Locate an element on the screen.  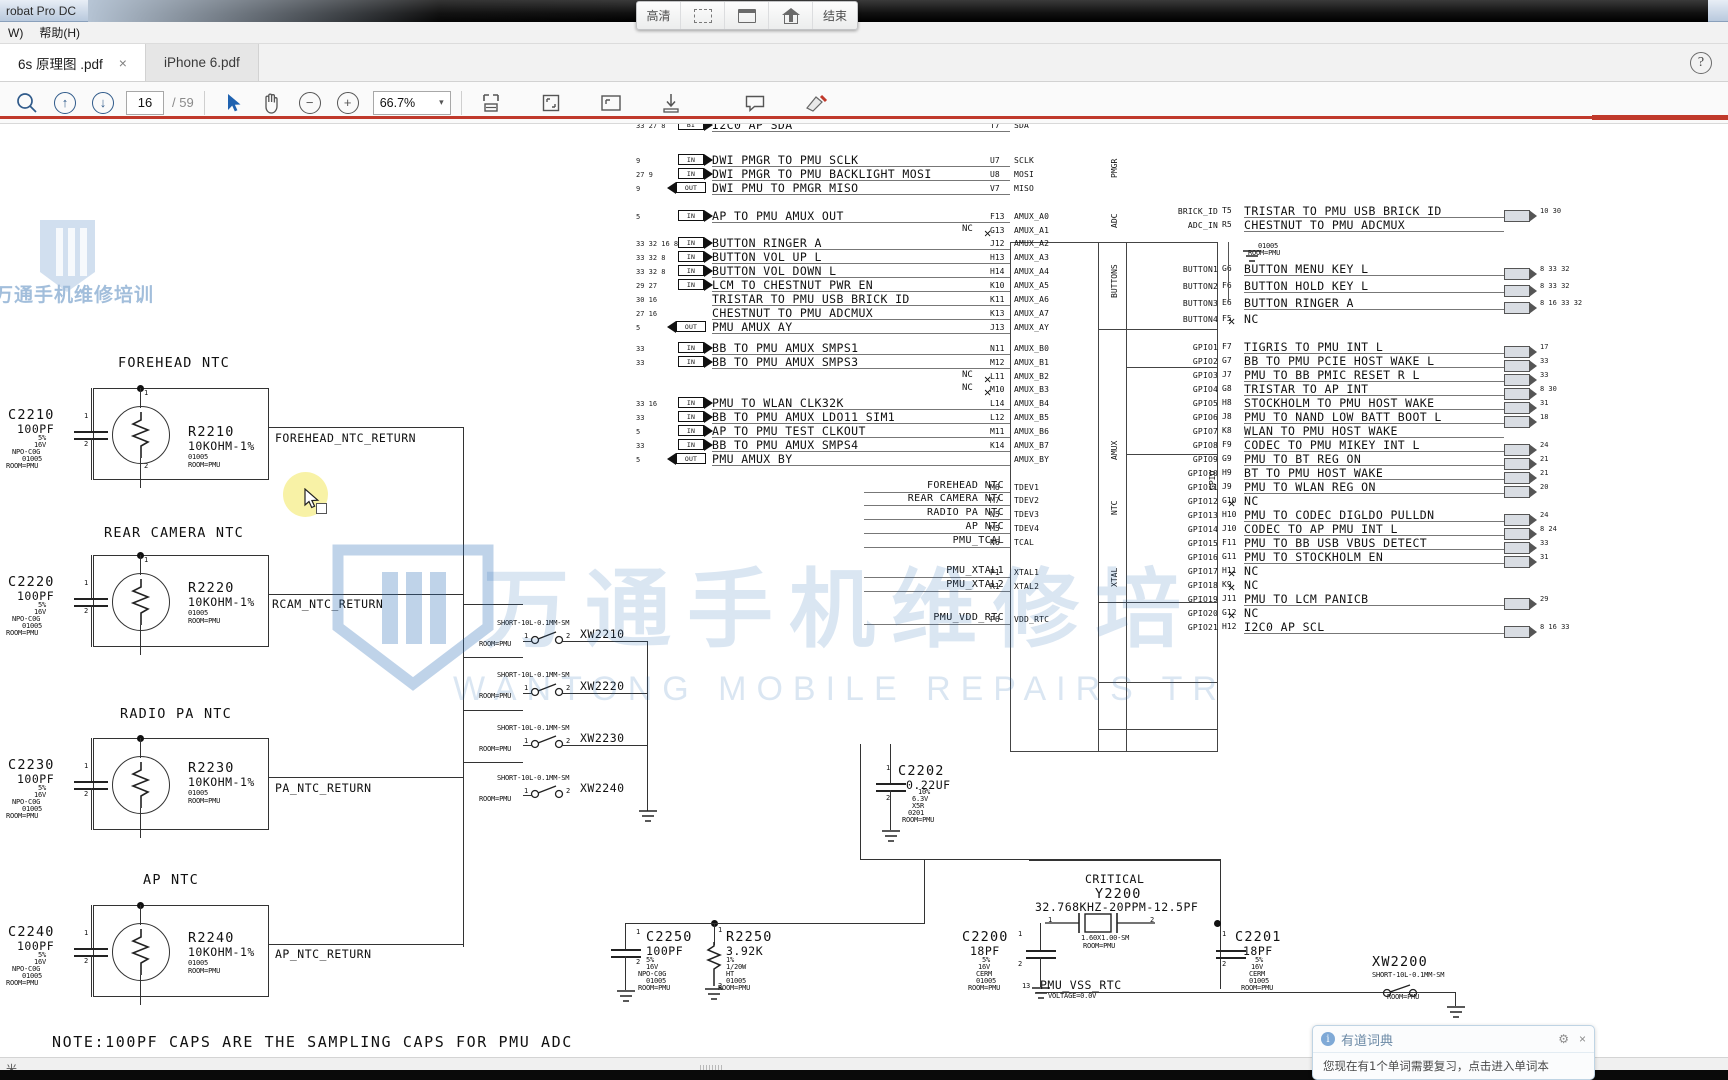
menu-item-window: W) is located at coordinates (15, 33).